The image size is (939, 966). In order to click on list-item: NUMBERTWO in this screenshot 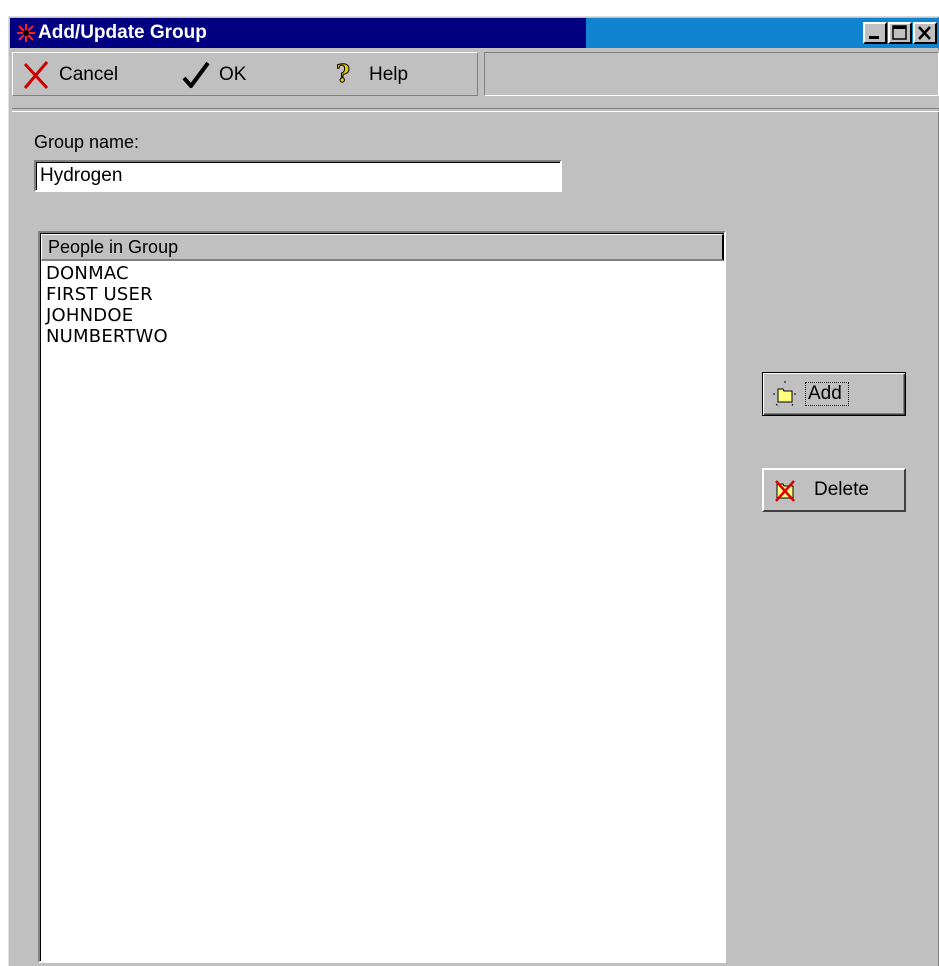, I will do `click(107, 336)`.